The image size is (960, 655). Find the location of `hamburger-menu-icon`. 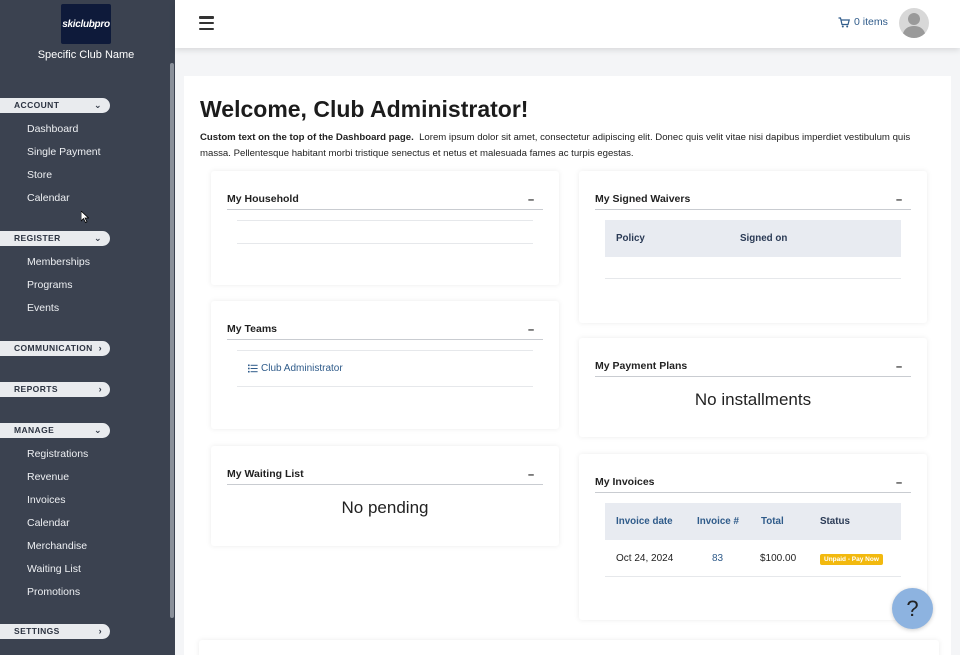

hamburger-menu-icon is located at coordinates (206, 23).